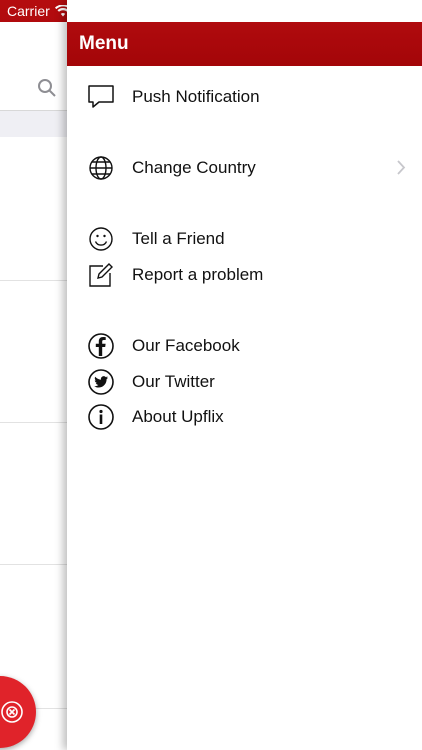 Image resolution: width=422 pixels, height=750 pixels. I want to click on search-icon, so click(47, 88).